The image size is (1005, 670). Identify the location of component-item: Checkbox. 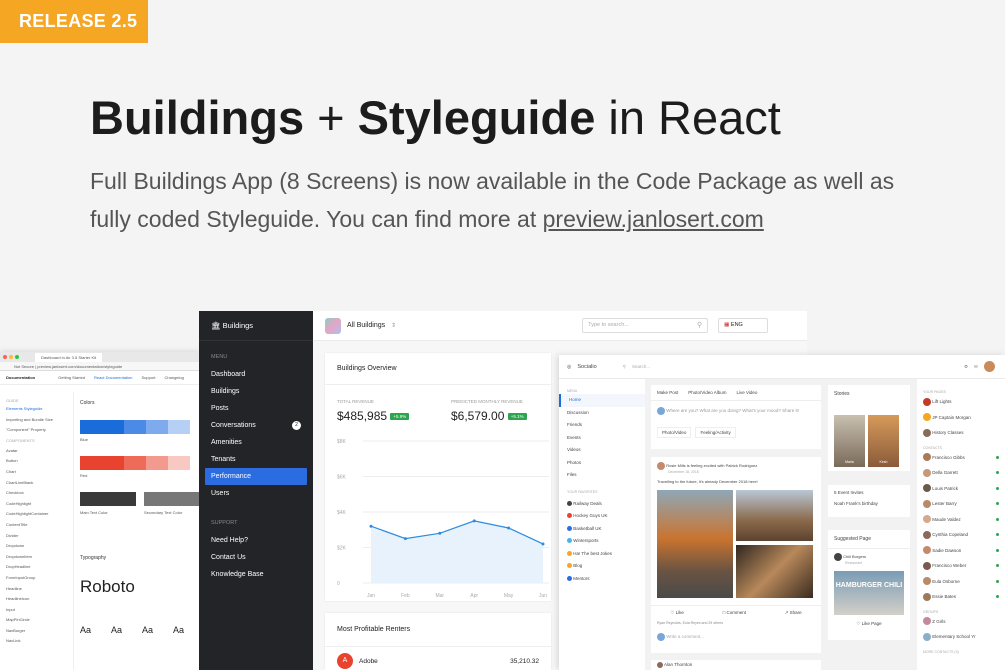
(36, 493).